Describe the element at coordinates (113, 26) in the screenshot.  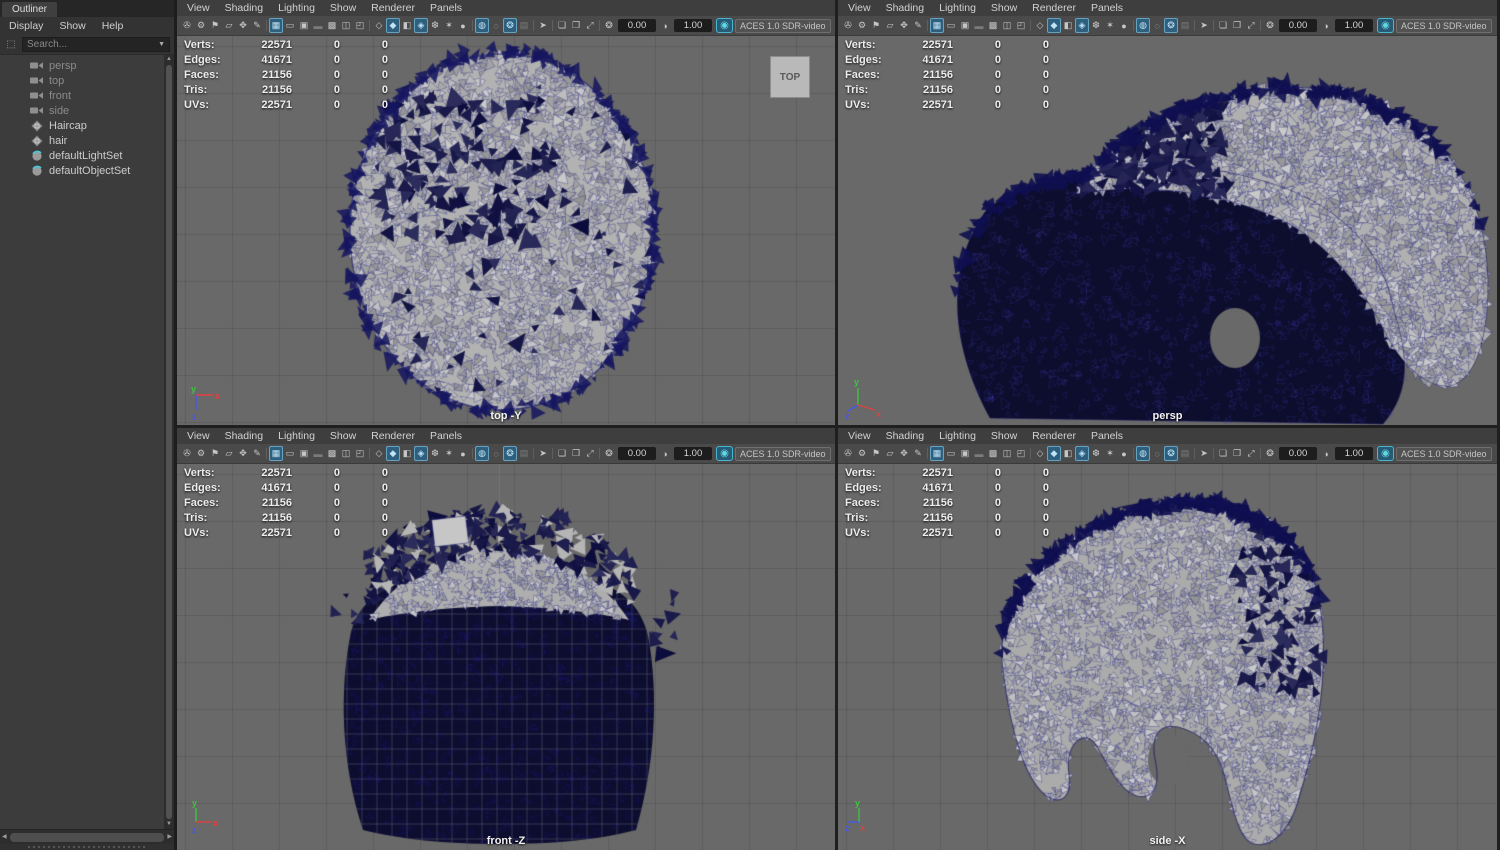
I see `outliner-menu-help: Help` at that location.